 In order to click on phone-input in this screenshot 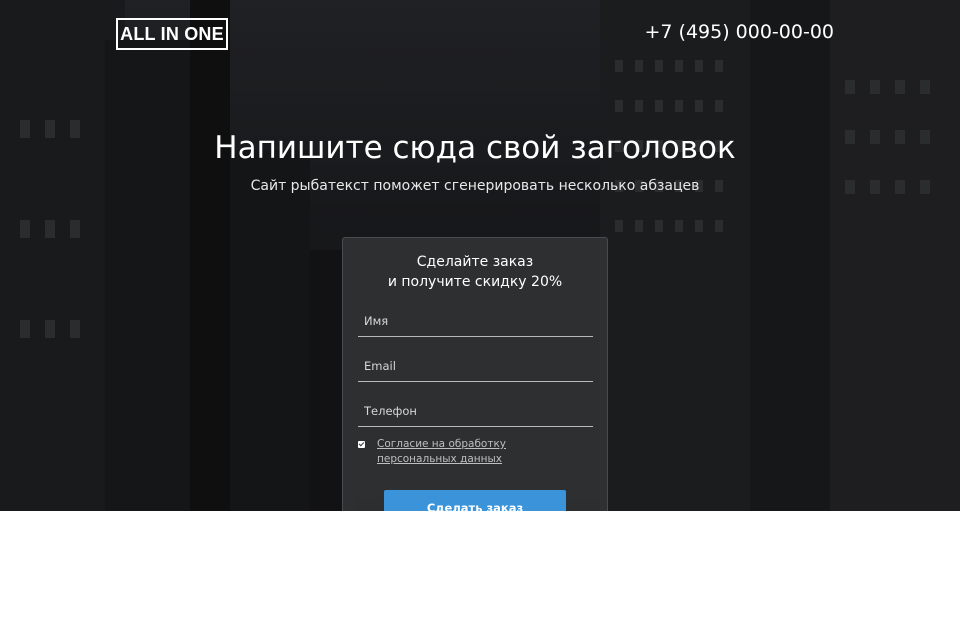, I will do `click(475, 411)`.